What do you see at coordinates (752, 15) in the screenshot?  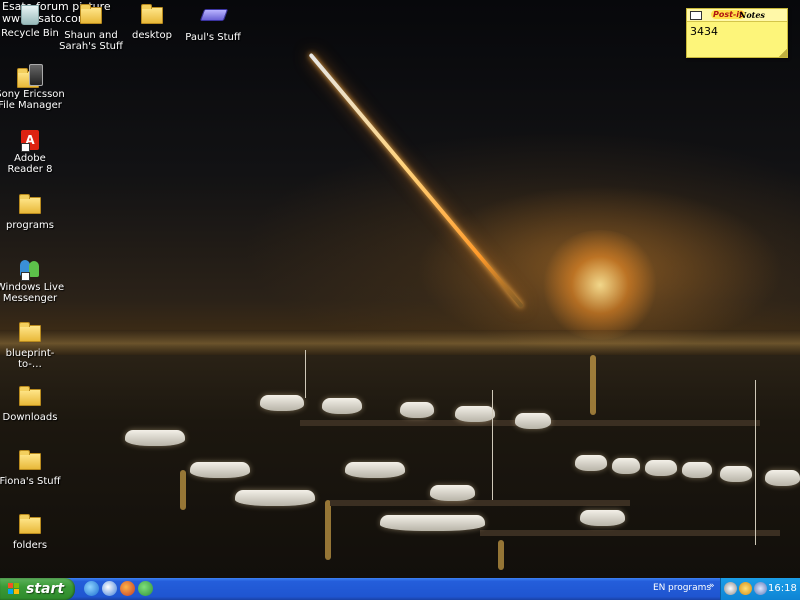 I see `sticky-note-title: Notes` at bounding box center [752, 15].